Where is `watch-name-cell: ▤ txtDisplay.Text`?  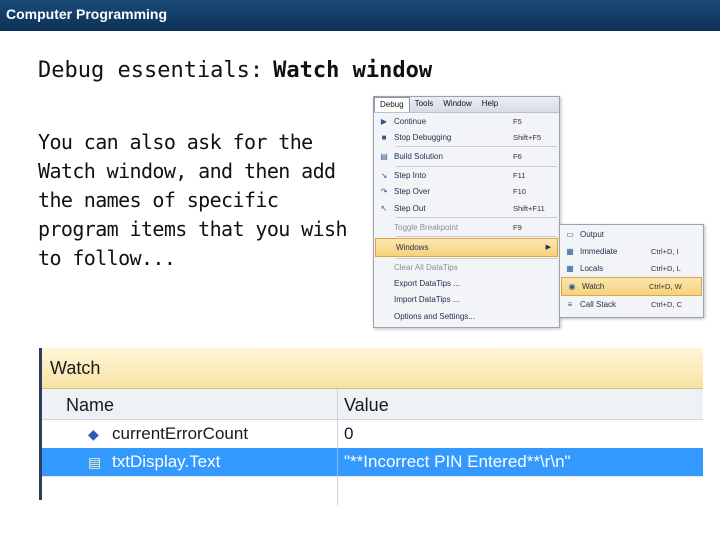
watch-name-cell: ▤ txtDisplay.Text is located at coordinates (190, 462).